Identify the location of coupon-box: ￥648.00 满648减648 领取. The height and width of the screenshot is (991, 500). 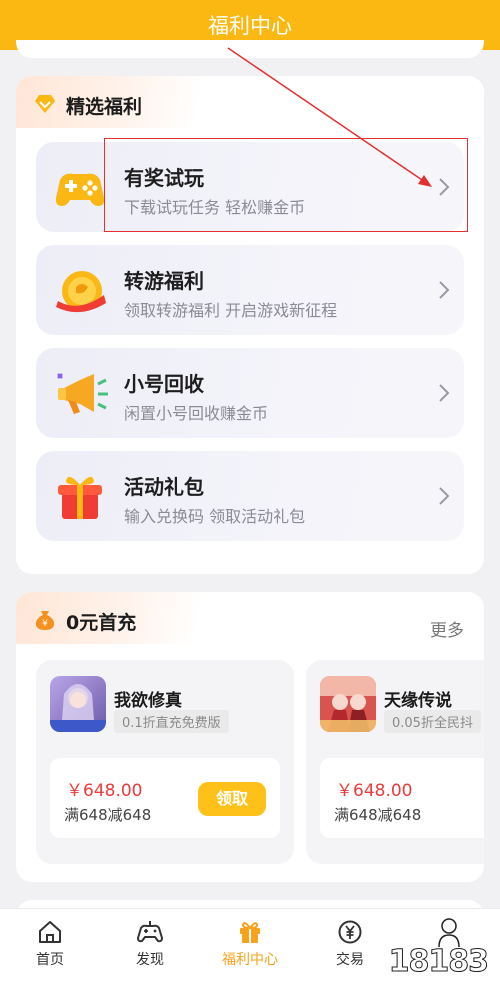
(165, 798).